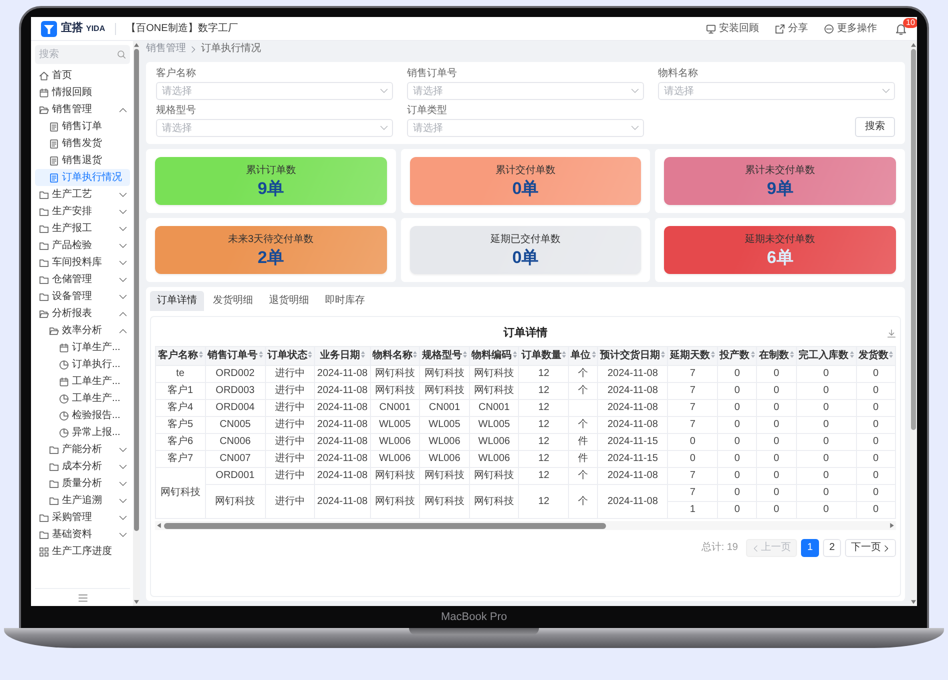  What do you see at coordinates (776, 356) in the screenshot?
I see `column-header: 在制数` at bounding box center [776, 356].